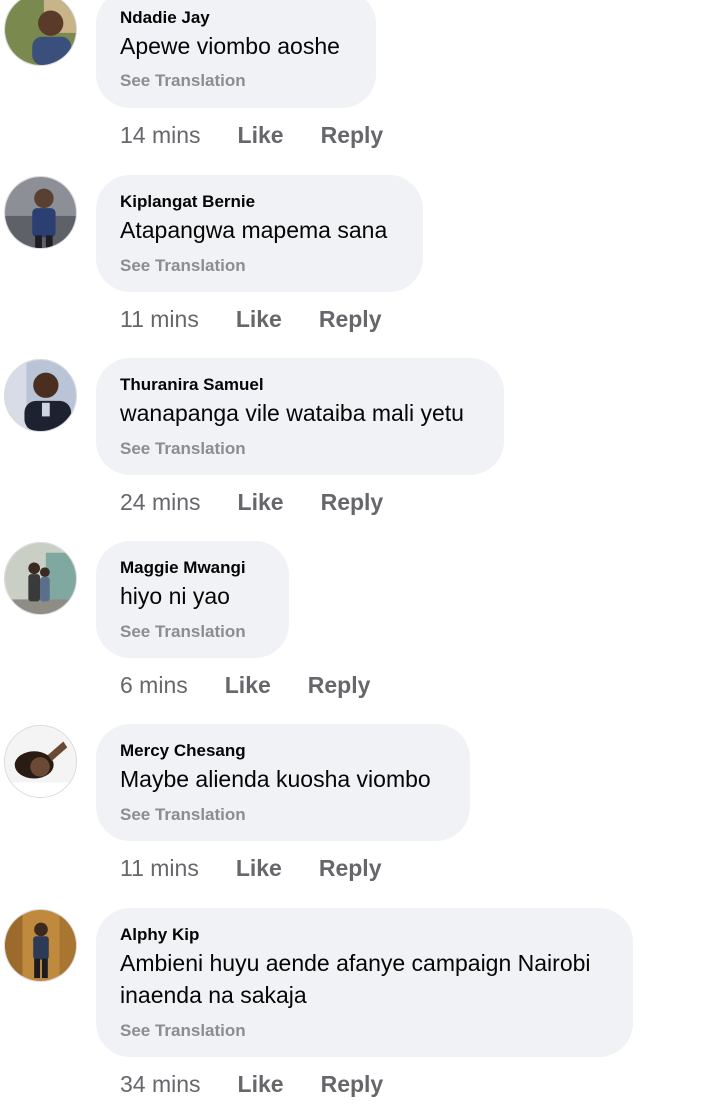 This screenshot has width=708, height=1115. Describe the element at coordinates (292, 413) in the screenshot. I see `comment-text: wanapanga vile wataiba mali yetu` at that location.